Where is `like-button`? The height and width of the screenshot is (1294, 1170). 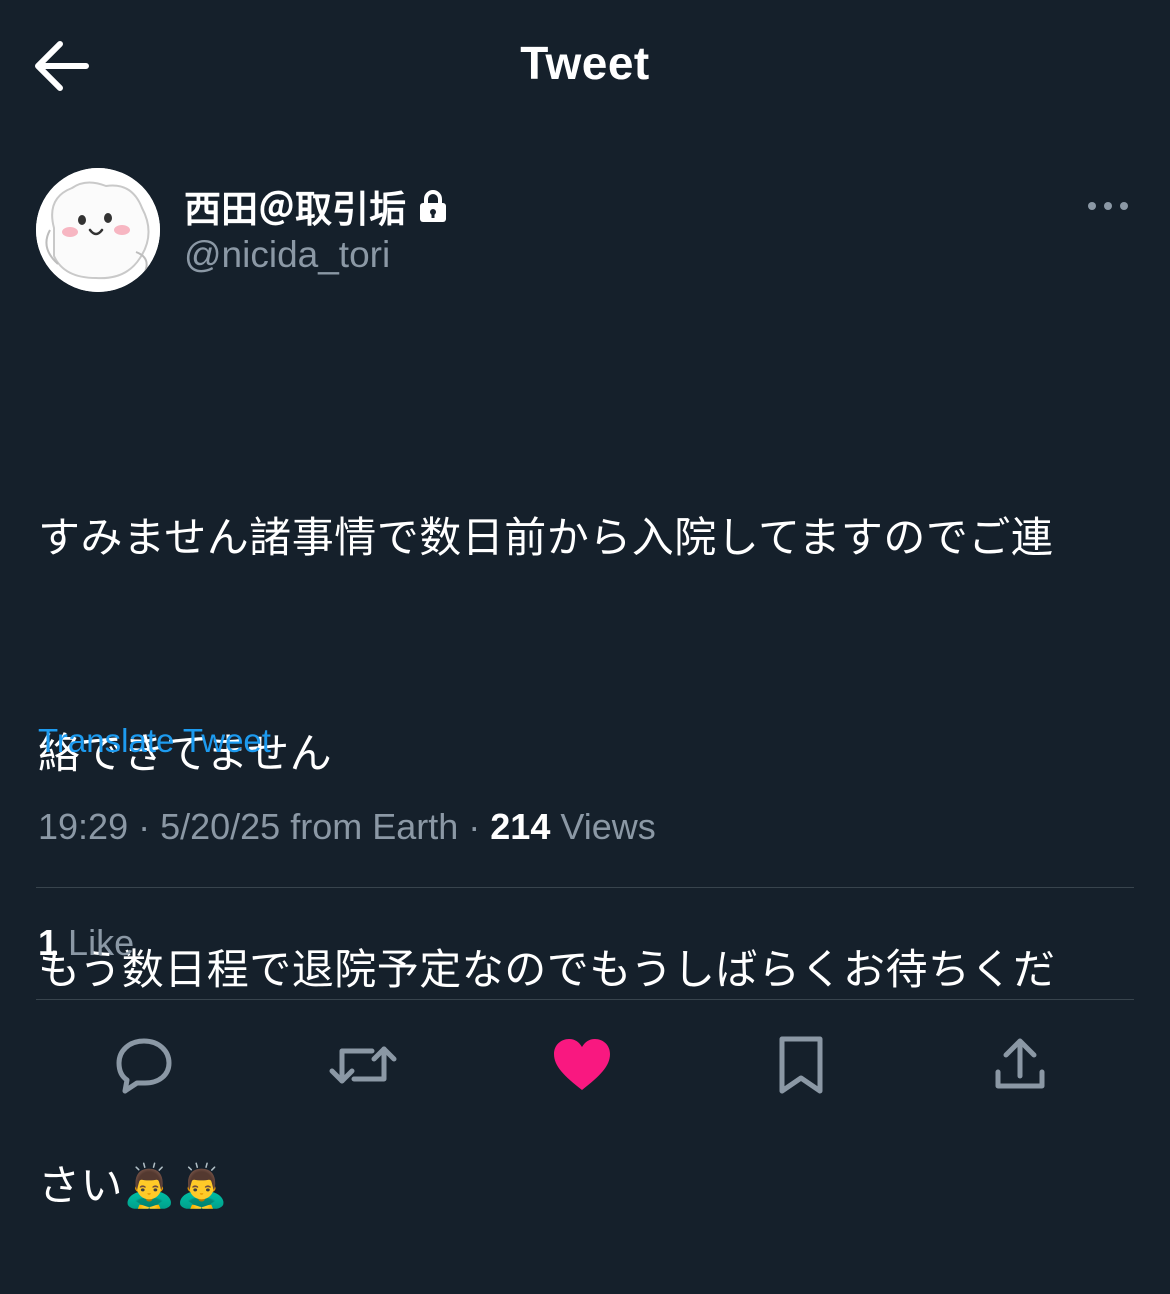 like-button is located at coordinates (582, 1065).